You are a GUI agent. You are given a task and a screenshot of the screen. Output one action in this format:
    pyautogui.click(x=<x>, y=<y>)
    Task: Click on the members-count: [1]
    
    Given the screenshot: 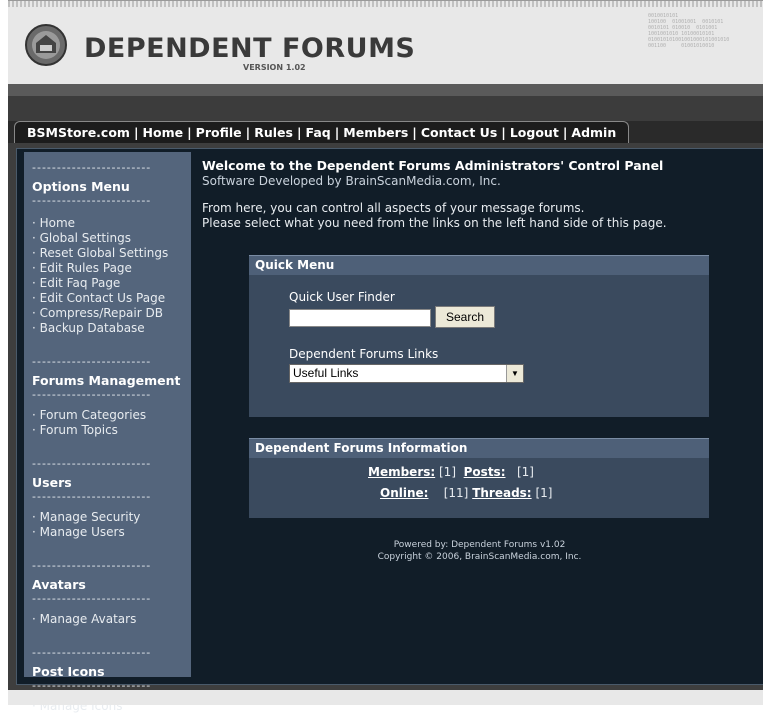 What is the action you would take?
    pyautogui.click(x=447, y=472)
    